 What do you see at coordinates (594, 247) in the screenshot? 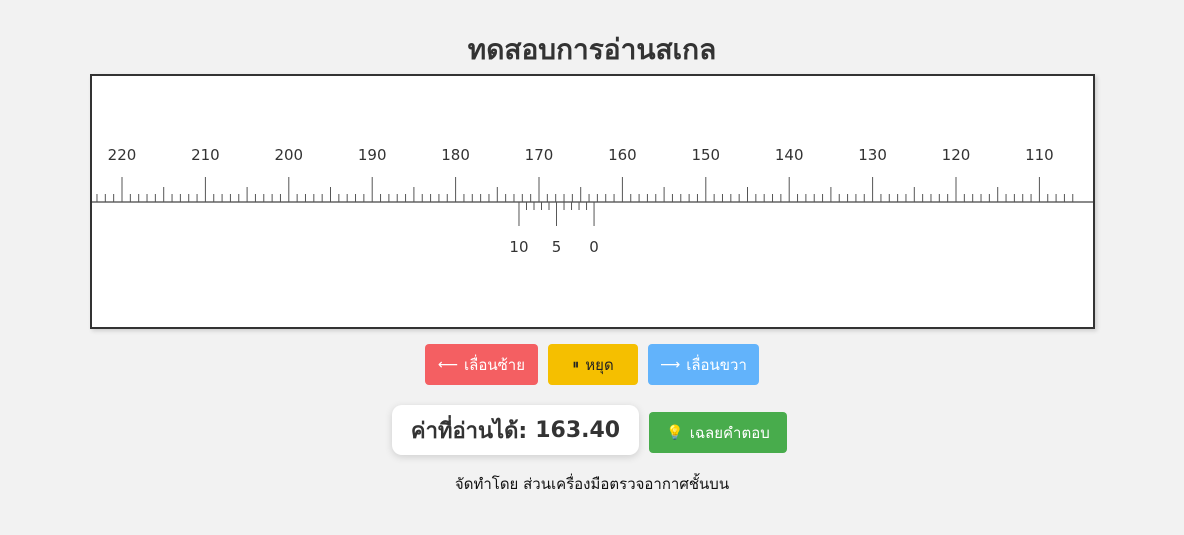
I see `vernier-label: 0` at bounding box center [594, 247].